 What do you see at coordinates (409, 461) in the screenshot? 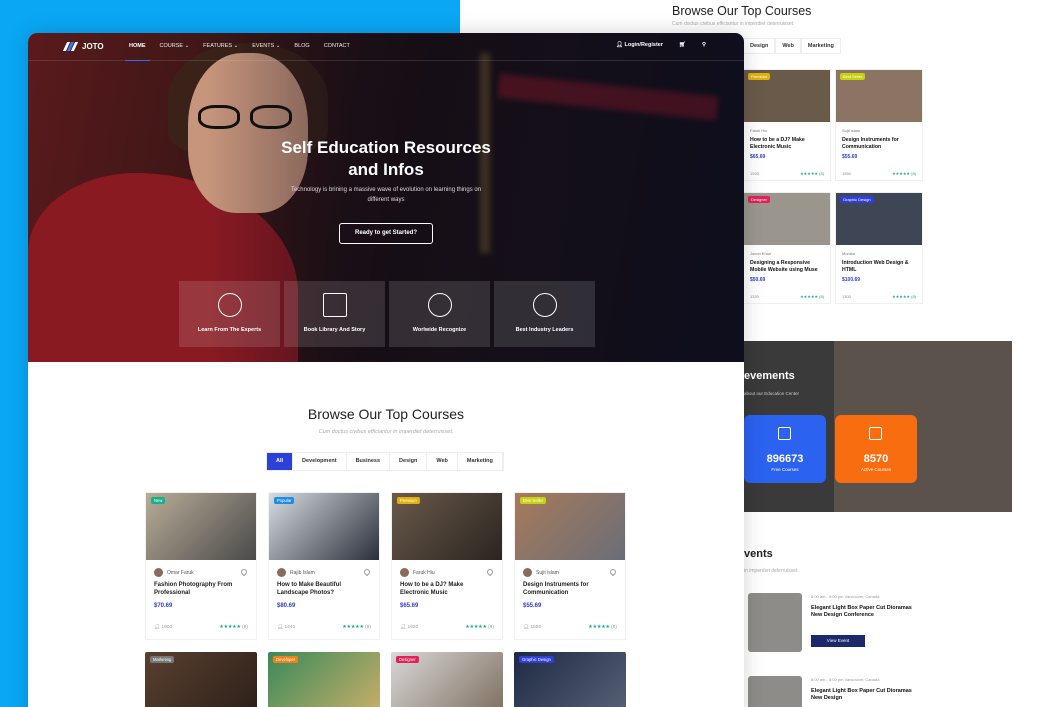
I see `tab-design: Design` at bounding box center [409, 461].